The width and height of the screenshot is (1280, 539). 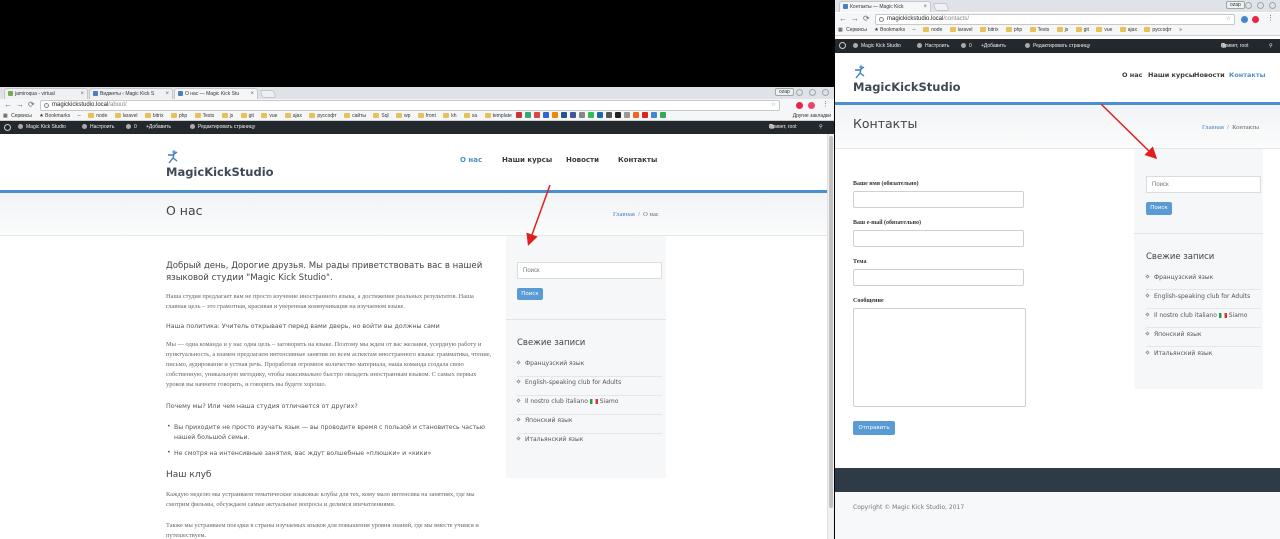 What do you see at coordinates (842, 174) in the screenshot?
I see `annotation-overlay` at bounding box center [842, 174].